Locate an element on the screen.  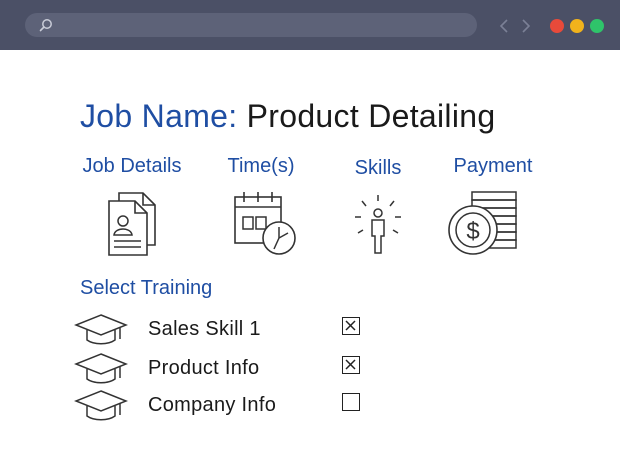
calendar-clock-icon is located at coordinates (265, 223).